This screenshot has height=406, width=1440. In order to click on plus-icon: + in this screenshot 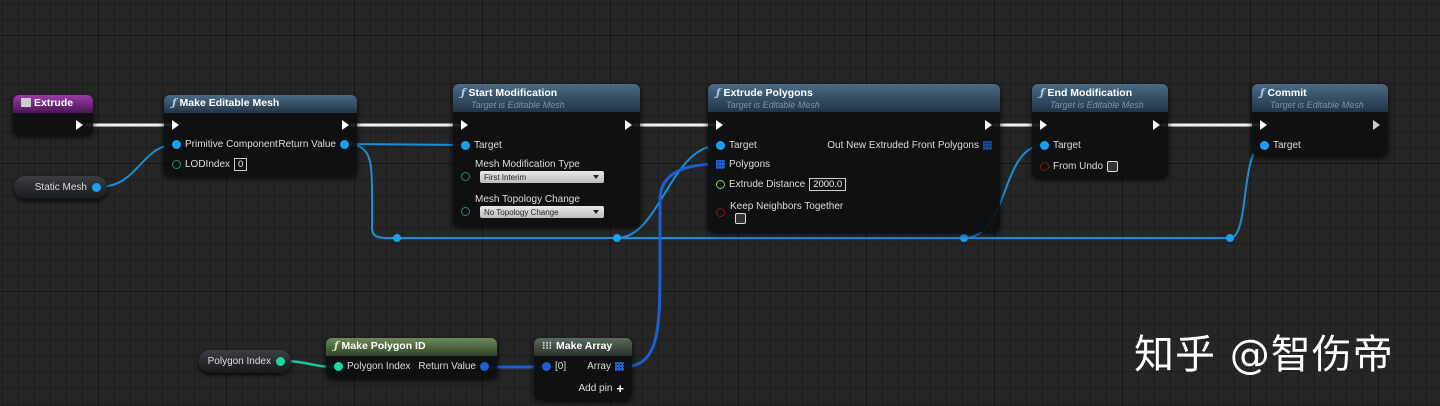, I will do `click(620, 388)`.